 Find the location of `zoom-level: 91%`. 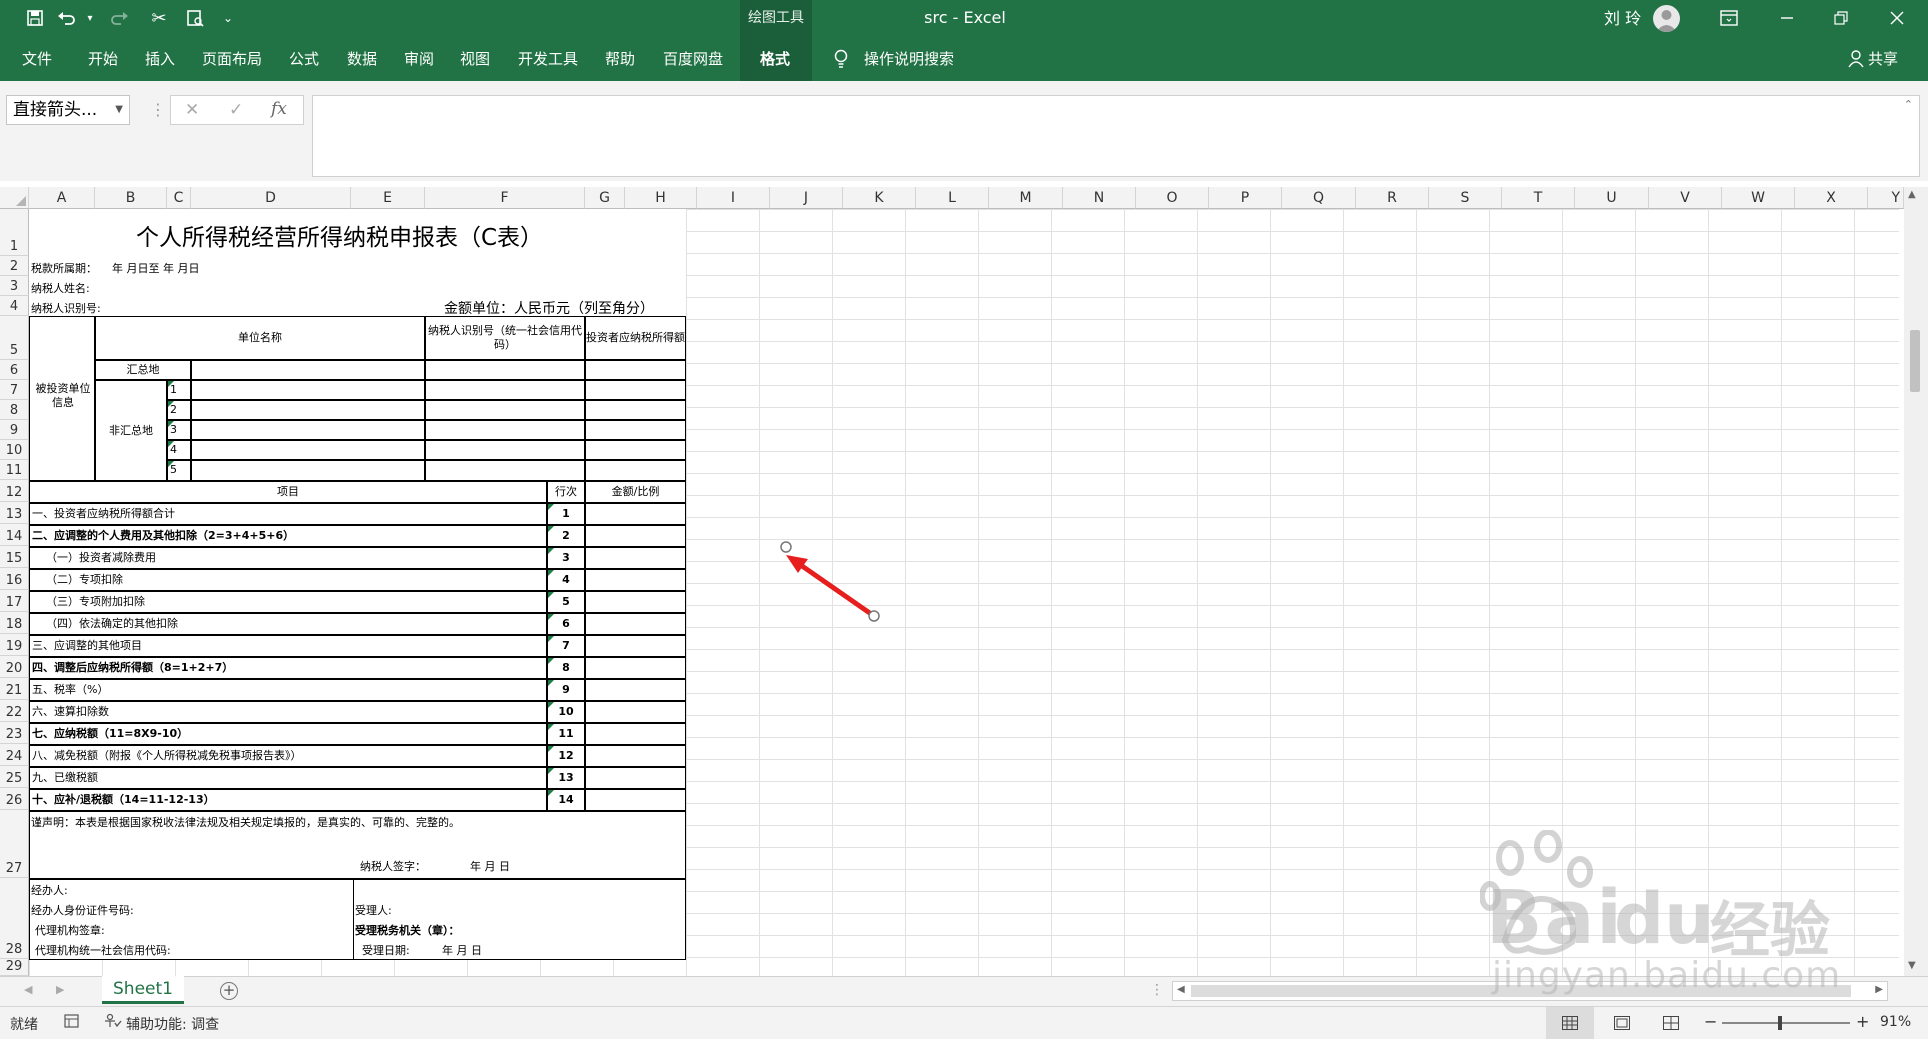

zoom-level: 91% is located at coordinates (1895, 1022).